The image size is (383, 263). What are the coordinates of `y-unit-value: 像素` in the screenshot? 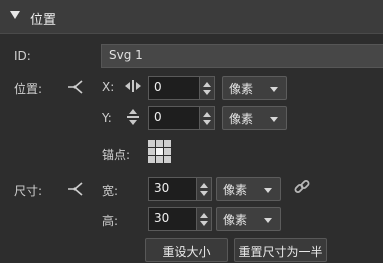 It's located at (241, 119).